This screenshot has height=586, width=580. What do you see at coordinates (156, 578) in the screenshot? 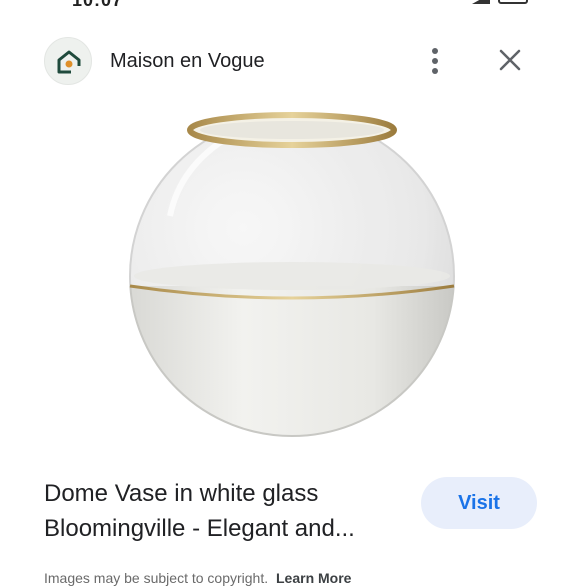
I see `copyright-text: Images may be subject to copyright.` at bounding box center [156, 578].